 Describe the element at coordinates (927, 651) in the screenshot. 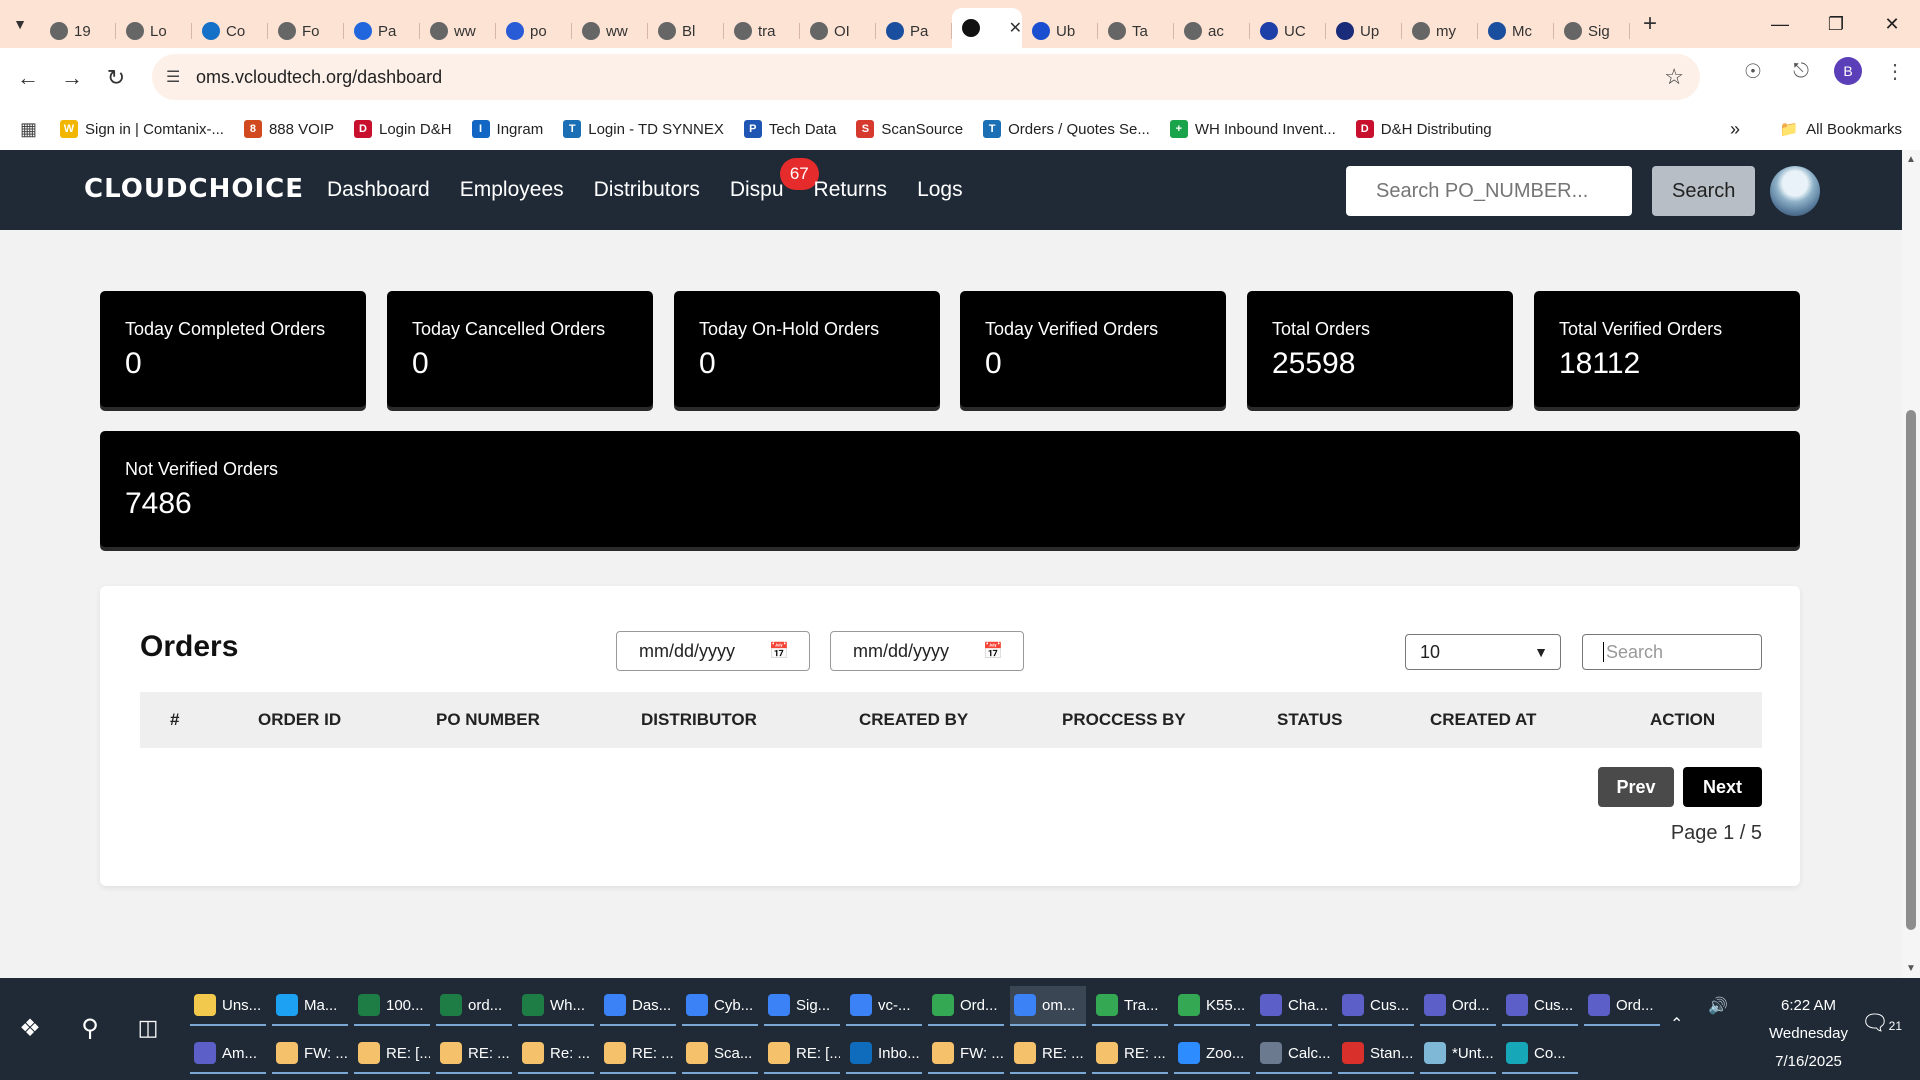

I see `end-date-input: mm/dd/yyyy 📅` at that location.